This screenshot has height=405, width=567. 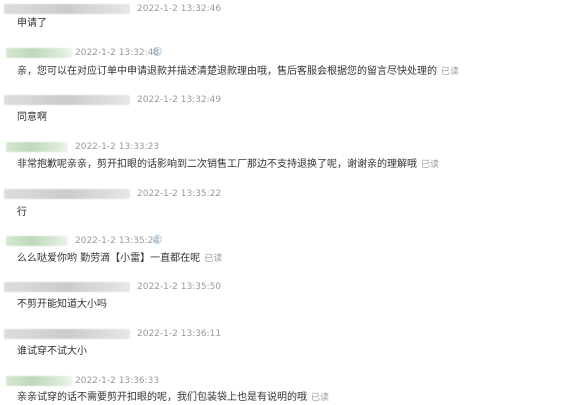 What do you see at coordinates (179, 287) in the screenshot?
I see `message-timestamp: 2022-1-2 13:35:50` at bounding box center [179, 287].